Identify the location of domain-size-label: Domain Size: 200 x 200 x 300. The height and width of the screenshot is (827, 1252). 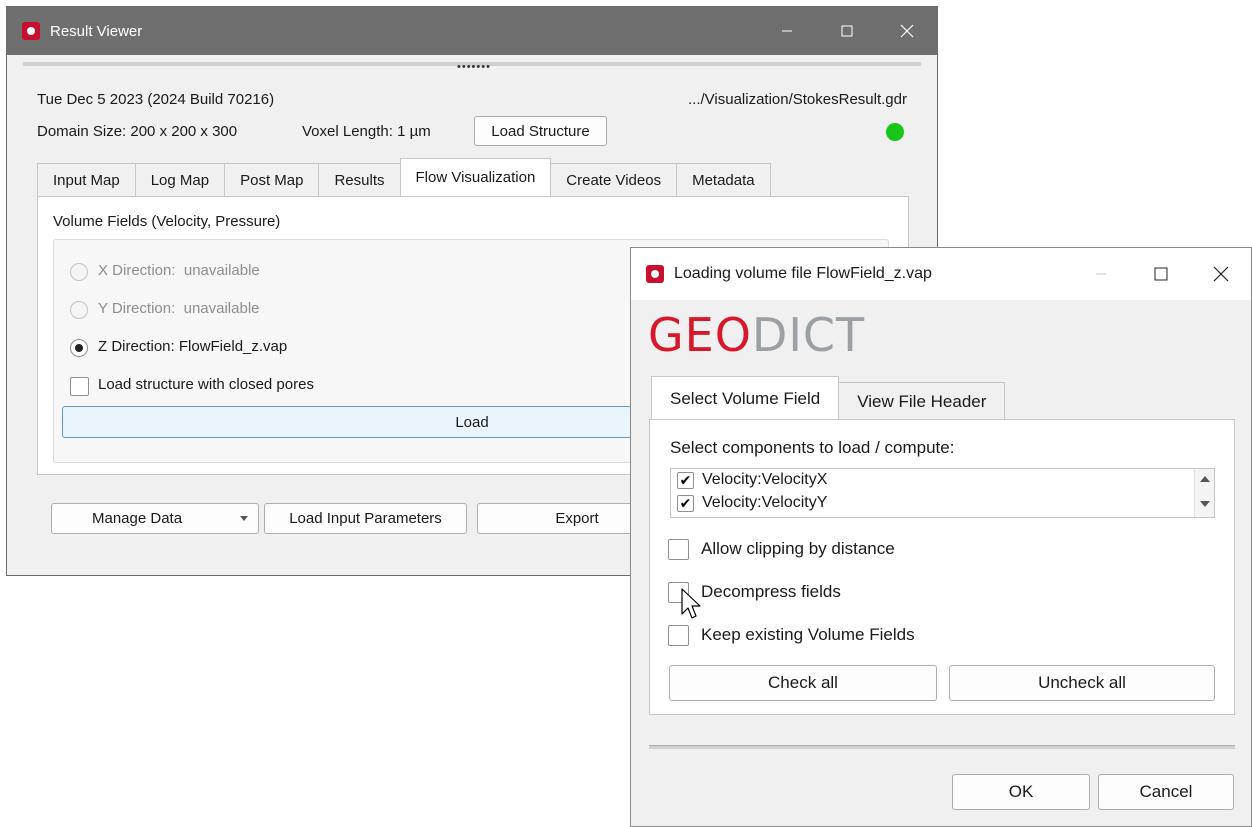
(137, 131).